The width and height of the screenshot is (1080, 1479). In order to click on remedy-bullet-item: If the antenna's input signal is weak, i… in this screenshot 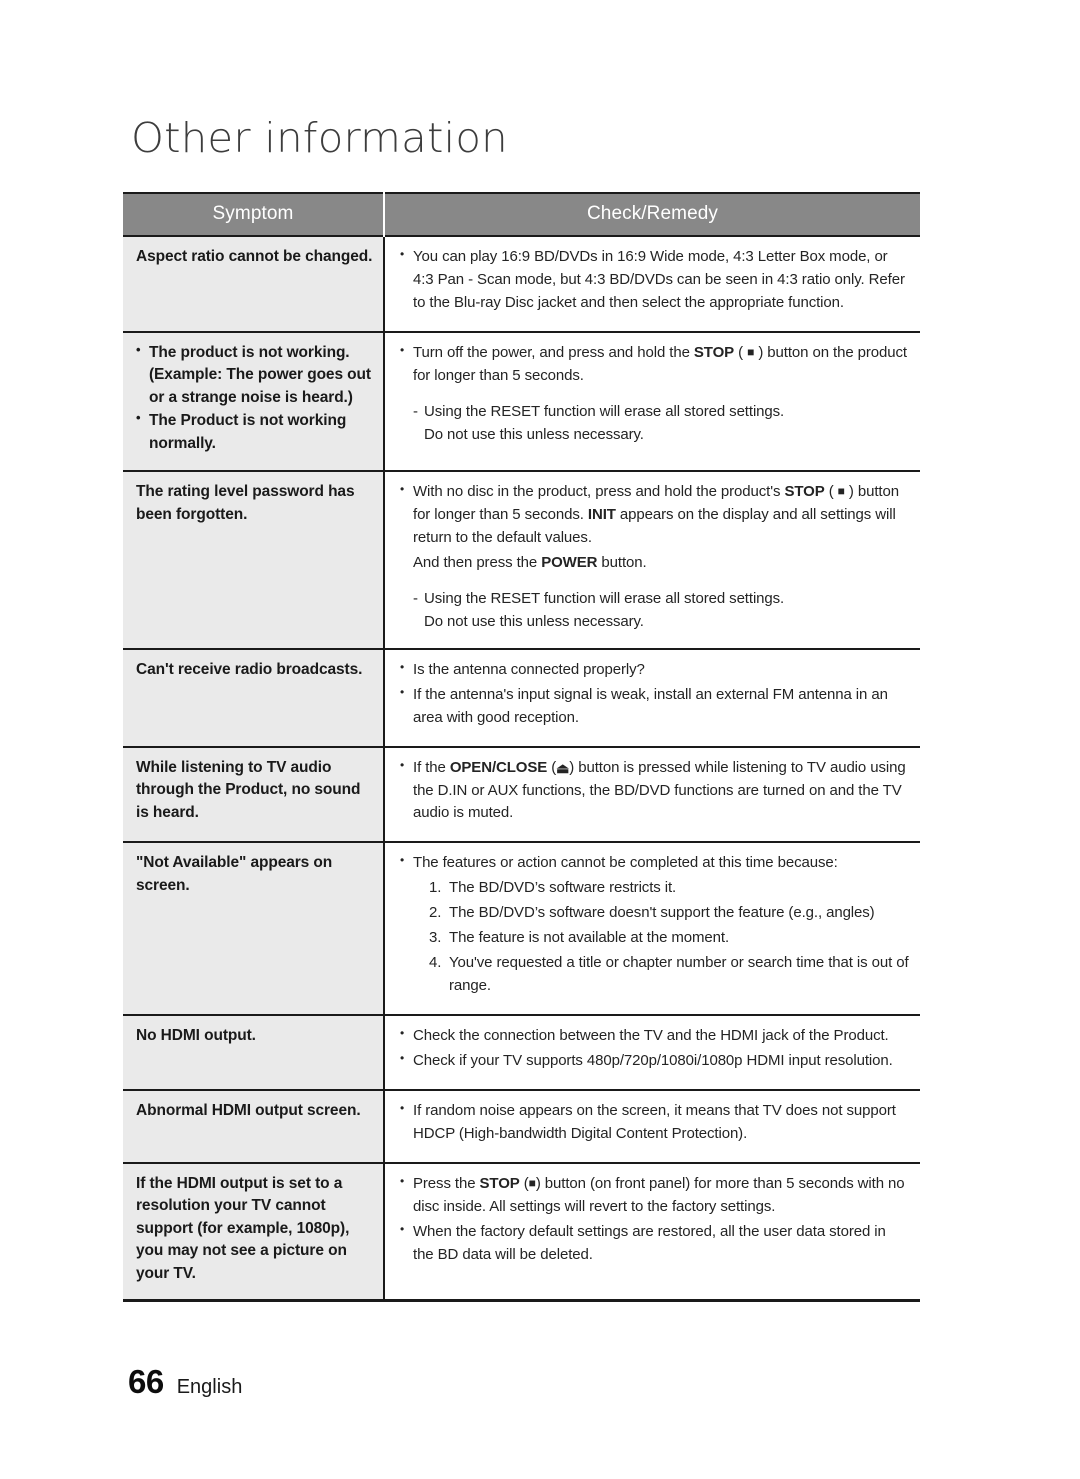, I will do `click(654, 706)`.